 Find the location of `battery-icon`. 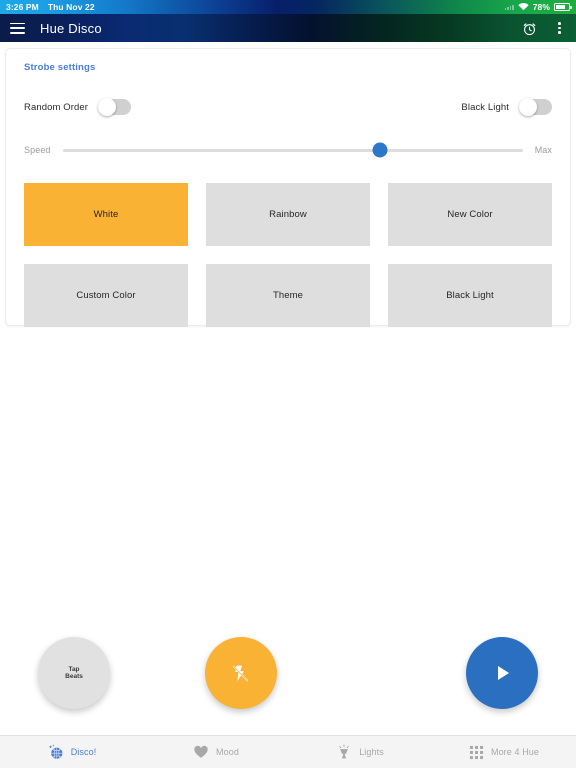

battery-icon is located at coordinates (563, 7).